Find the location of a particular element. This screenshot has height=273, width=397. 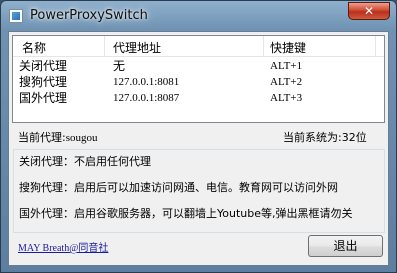

row-hotkey: ALT+2 is located at coordinates (286, 82).